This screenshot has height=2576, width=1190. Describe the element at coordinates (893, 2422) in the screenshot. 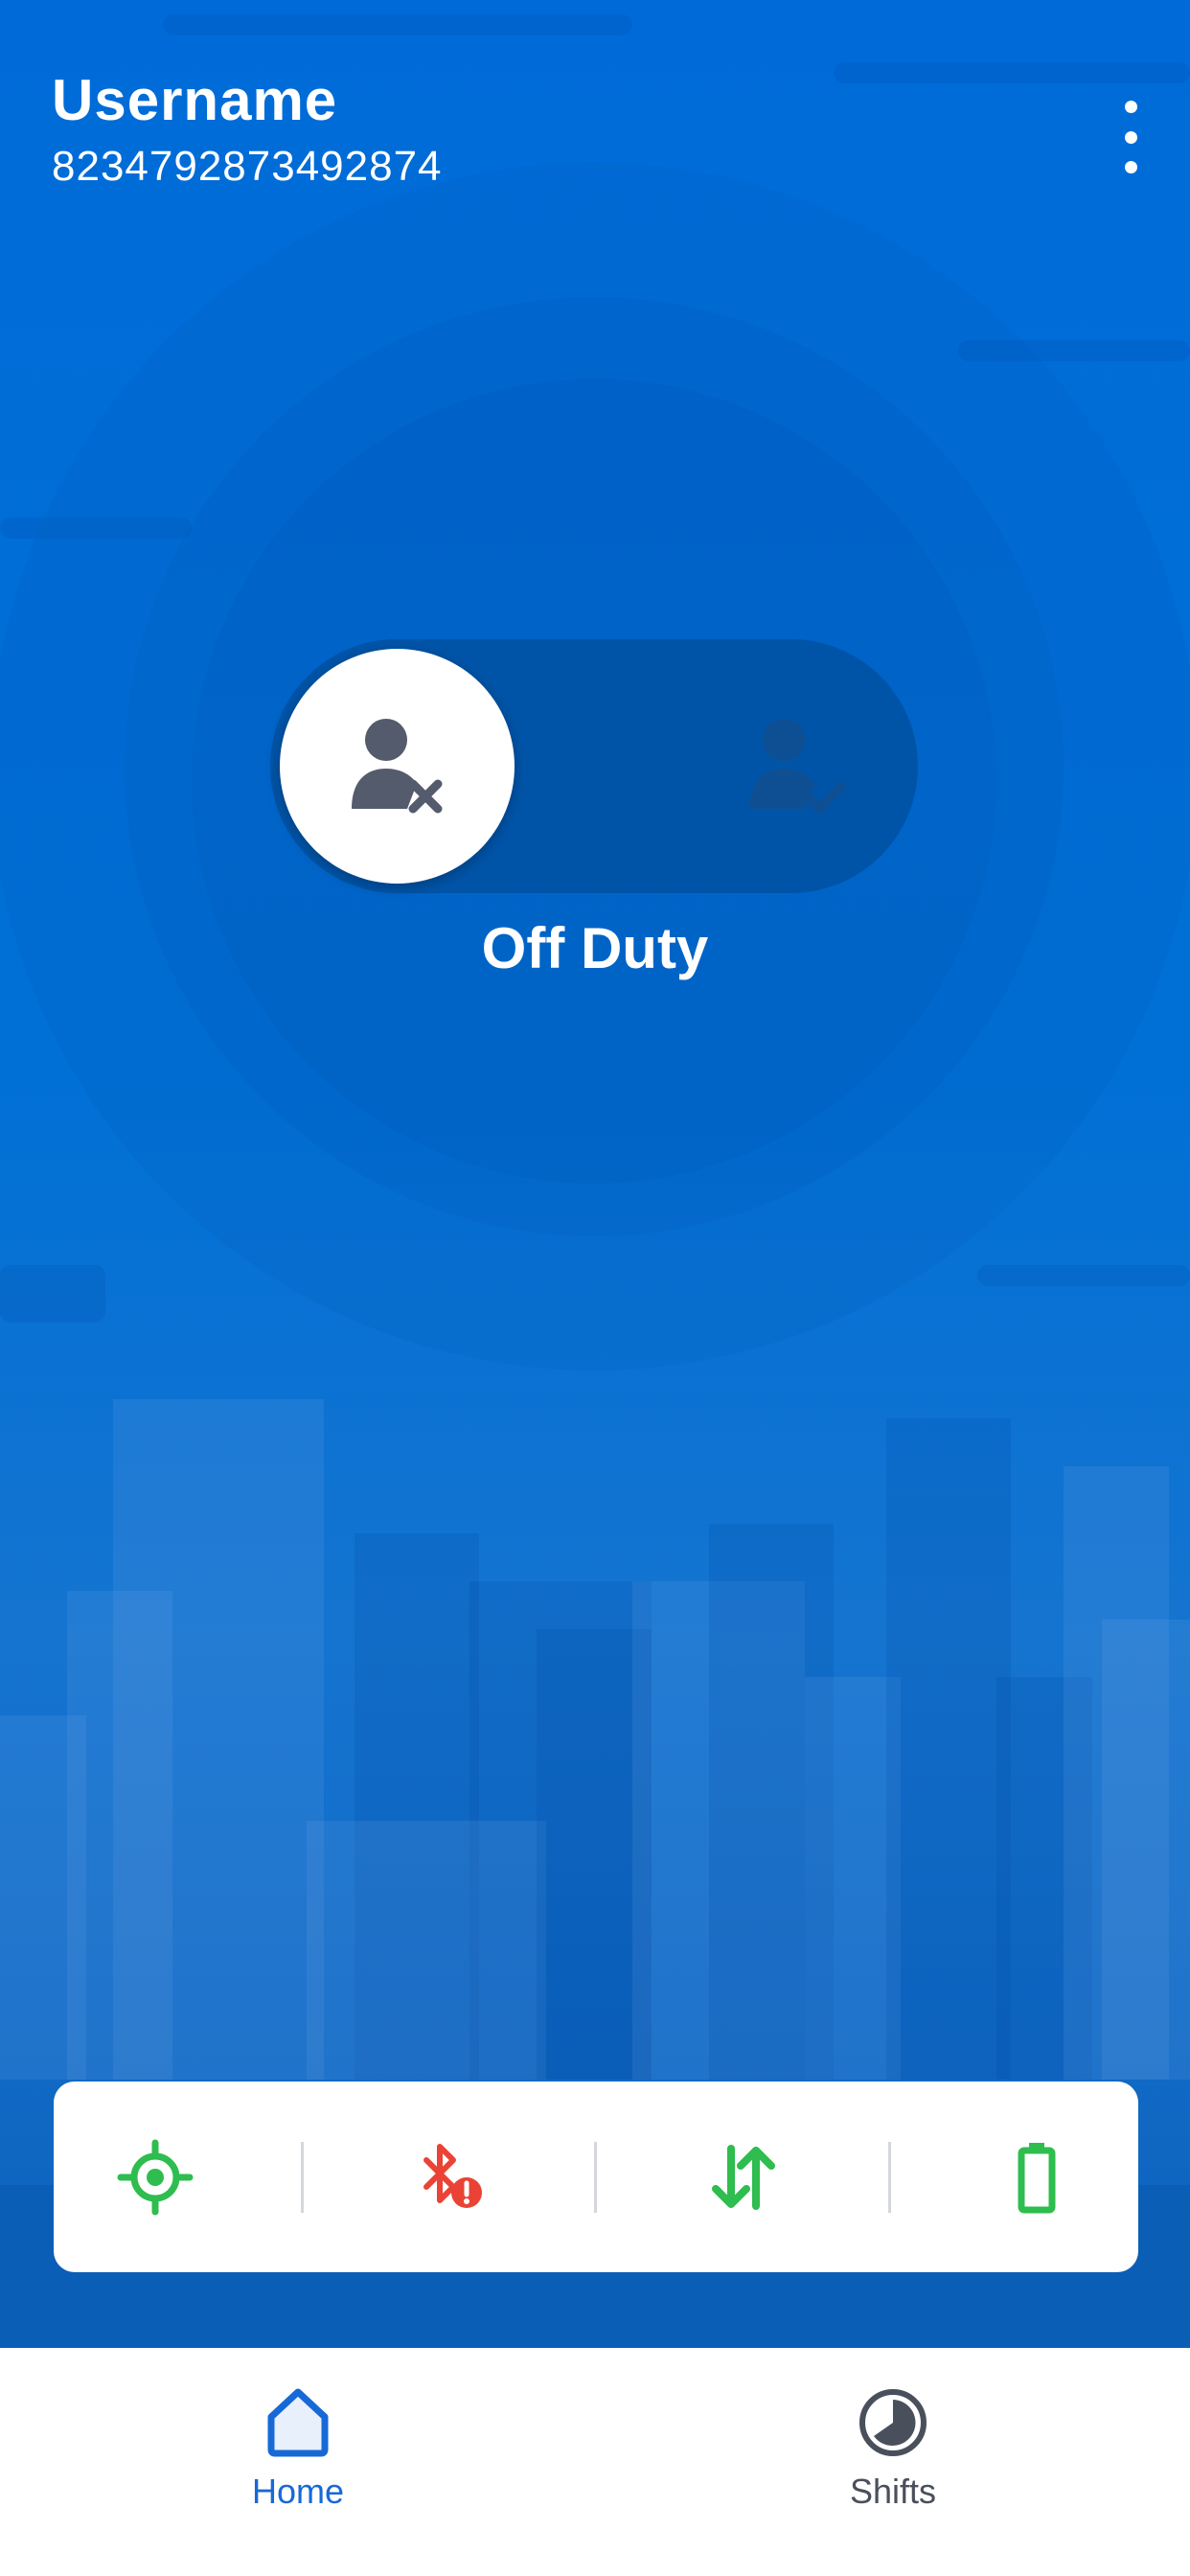

I see `clock-icon` at that location.